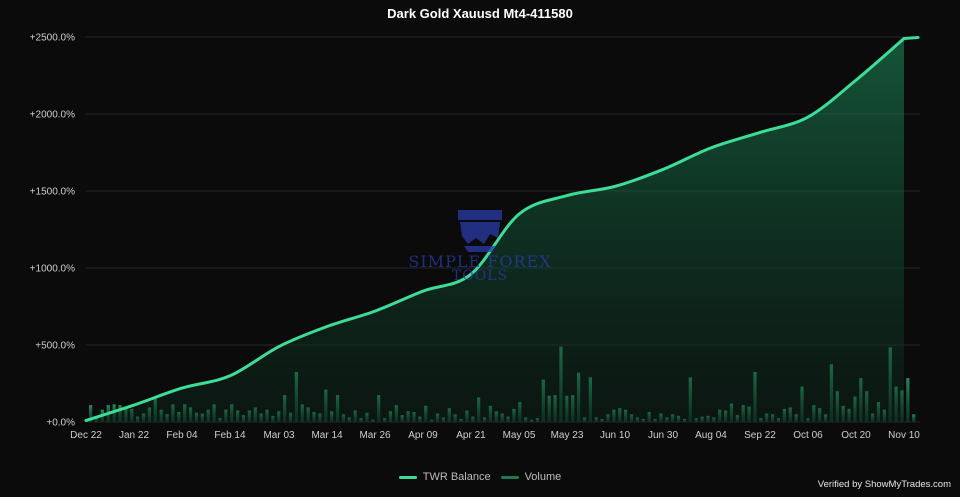 The height and width of the screenshot is (497, 960). I want to click on twr-balance-line-end, so click(911, 38).